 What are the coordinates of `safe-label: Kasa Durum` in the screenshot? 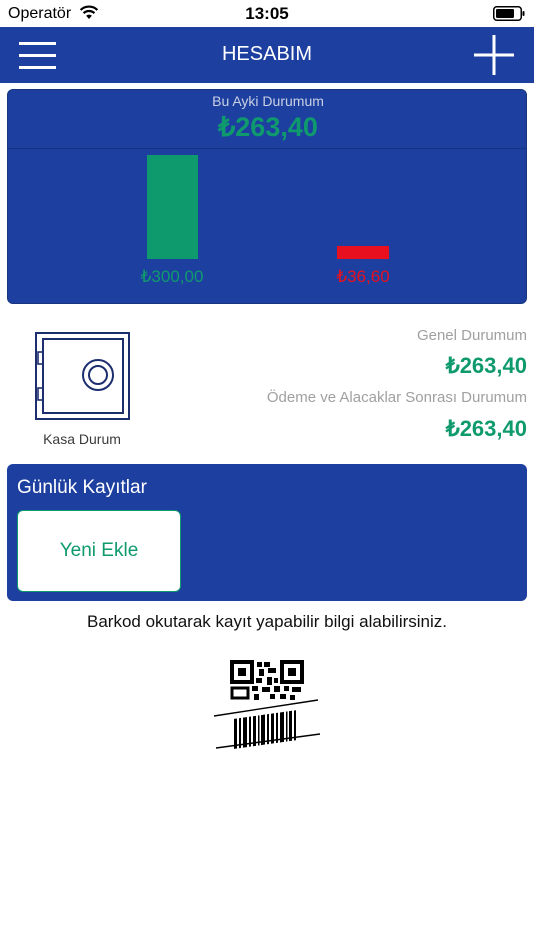 It's located at (82, 439).